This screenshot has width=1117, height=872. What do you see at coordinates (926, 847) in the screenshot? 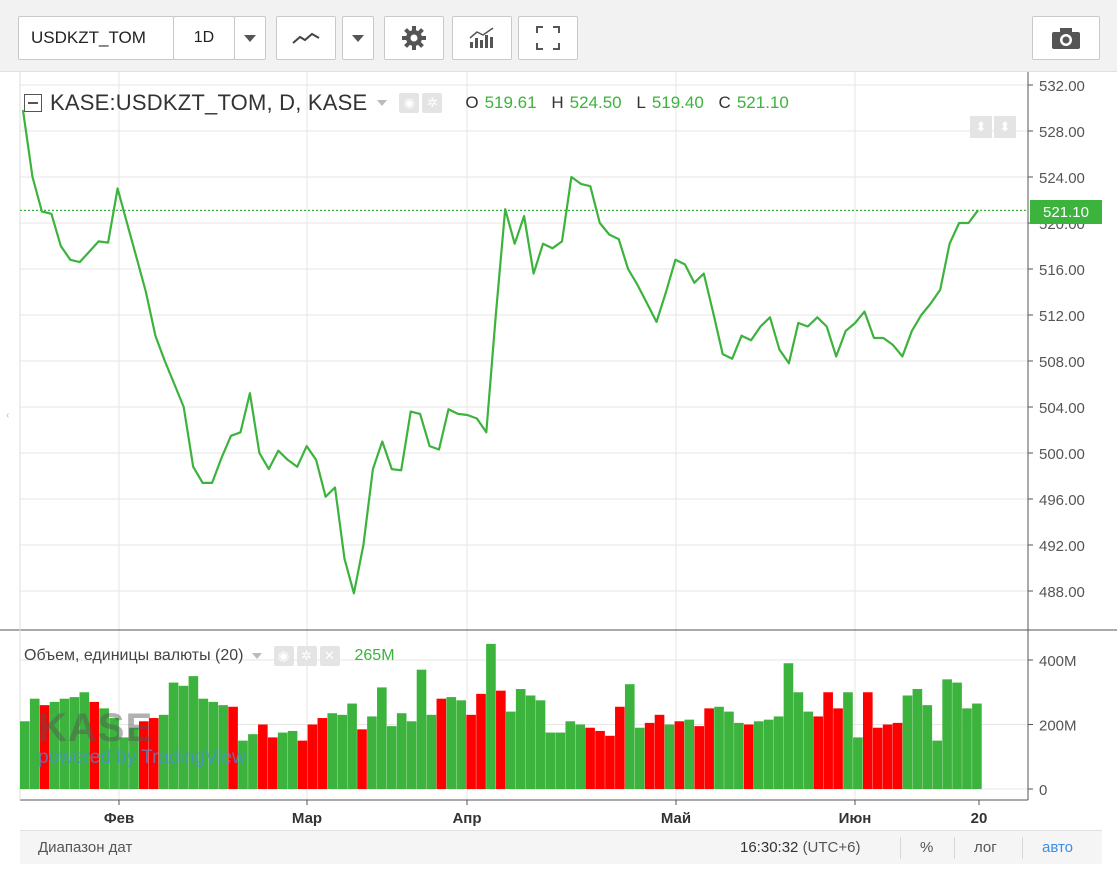
I see `percent-toggle: %` at bounding box center [926, 847].